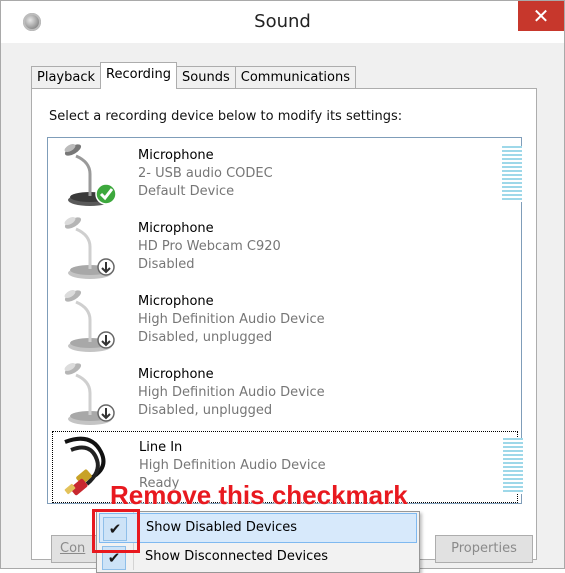  I want to click on menu-item-show-disabled-devices: ✔ Show Disabled Devices, so click(258, 528).